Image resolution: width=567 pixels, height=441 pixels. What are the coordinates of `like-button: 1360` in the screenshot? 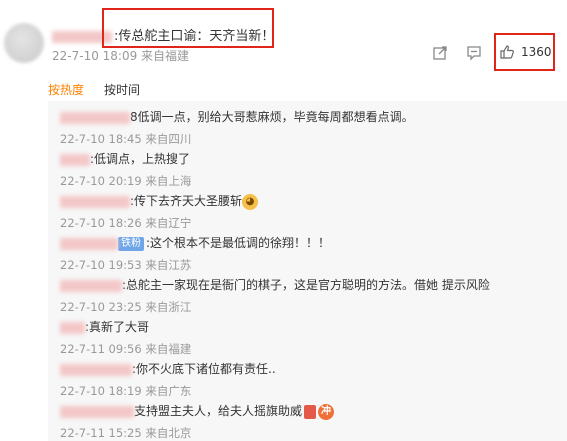 It's located at (524, 52).